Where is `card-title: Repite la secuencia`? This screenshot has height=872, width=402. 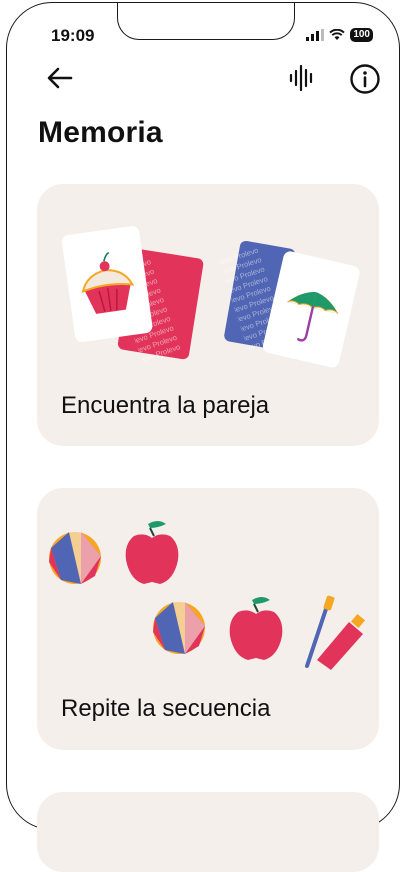
card-title: Repite la secuencia is located at coordinates (166, 708).